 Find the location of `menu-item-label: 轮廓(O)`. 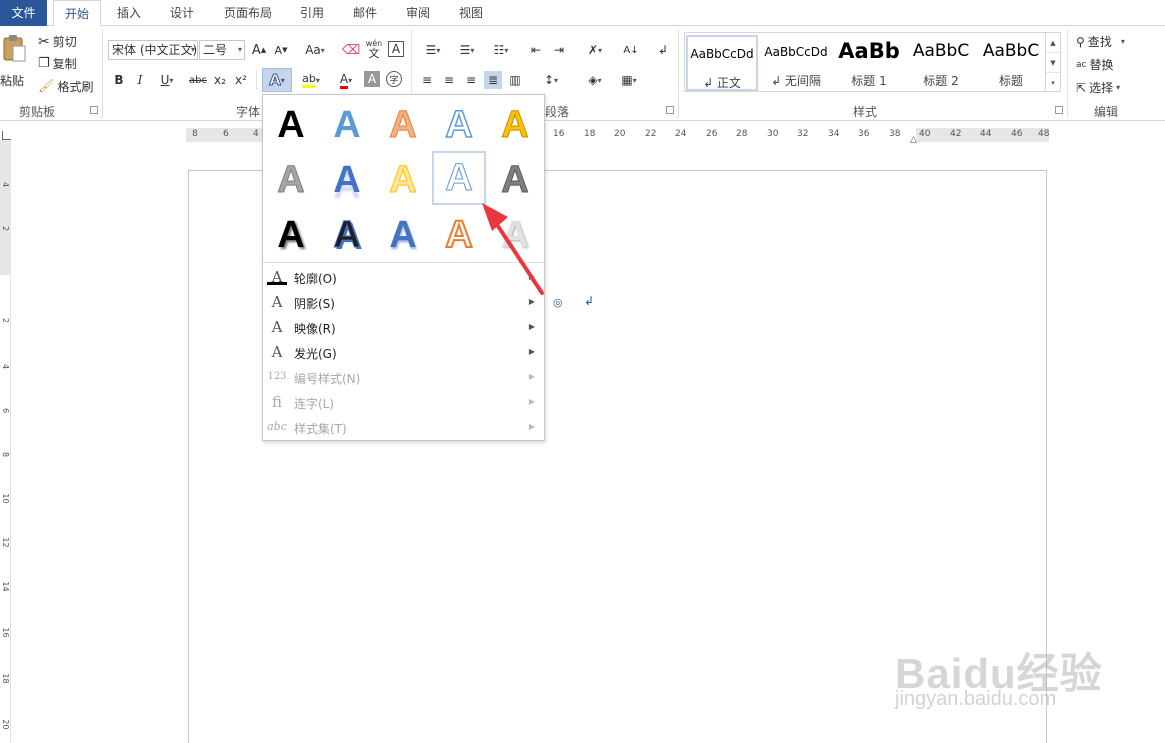

menu-item-label: 轮廓(O) is located at coordinates (315, 279).